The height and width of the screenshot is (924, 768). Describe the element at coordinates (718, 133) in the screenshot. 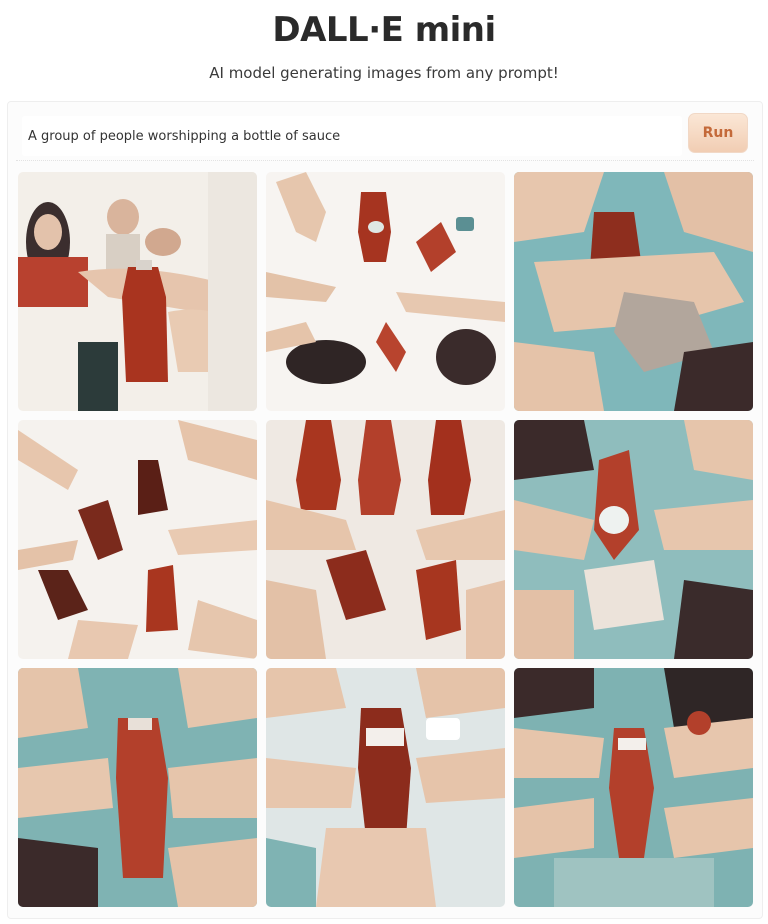

I see `run-button: Run` at that location.